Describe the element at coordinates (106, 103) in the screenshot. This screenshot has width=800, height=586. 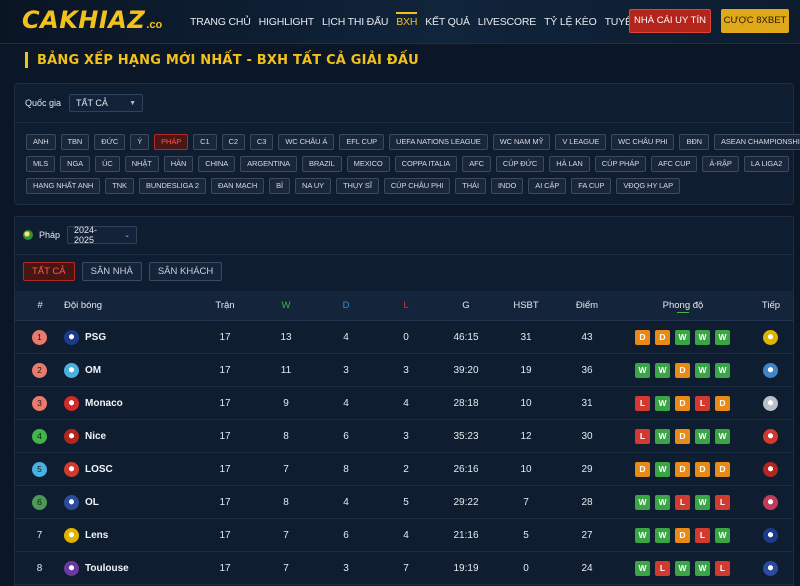
I see `country-select: TẤT CẢ ▼` at that location.